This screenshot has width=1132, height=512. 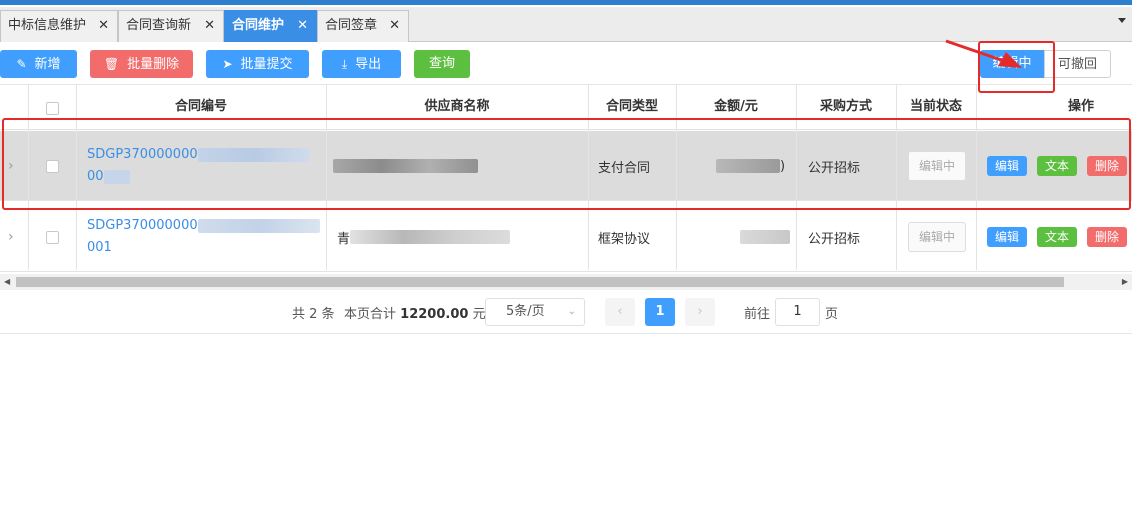 I want to click on expand-chevron-icon: ›, so click(x=11, y=237).